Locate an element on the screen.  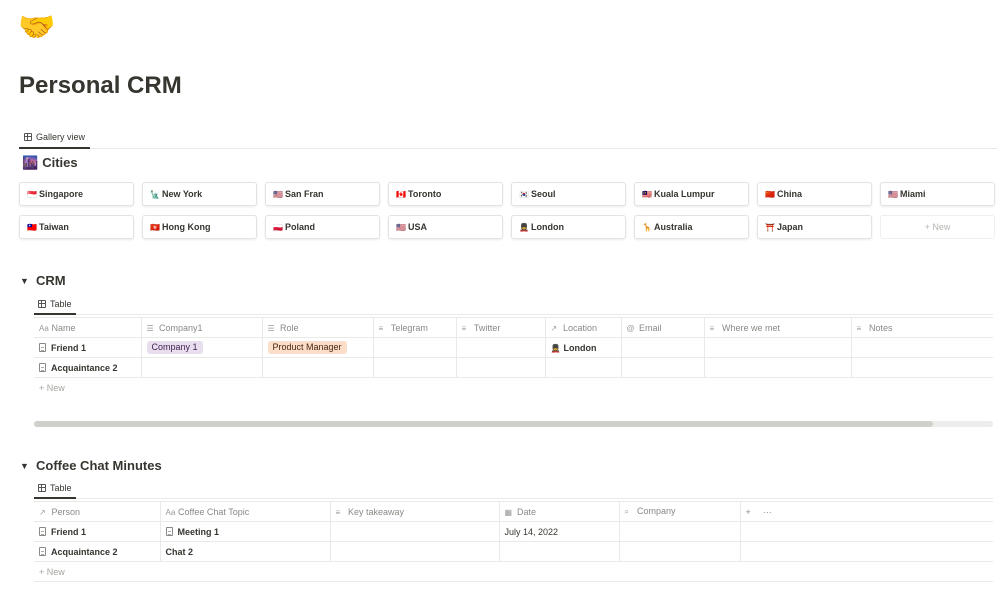
column-header-role: ☰ Role is located at coordinates (318, 327).